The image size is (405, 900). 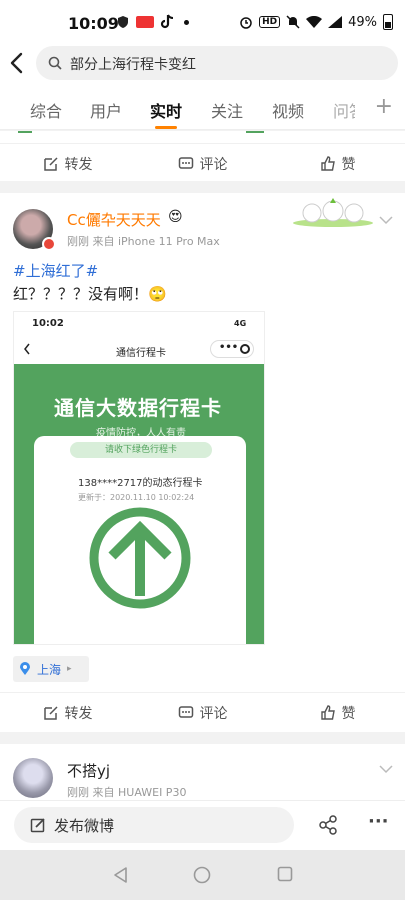 What do you see at coordinates (123, 22) in the screenshot?
I see `shield-icon` at bounding box center [123, 22].